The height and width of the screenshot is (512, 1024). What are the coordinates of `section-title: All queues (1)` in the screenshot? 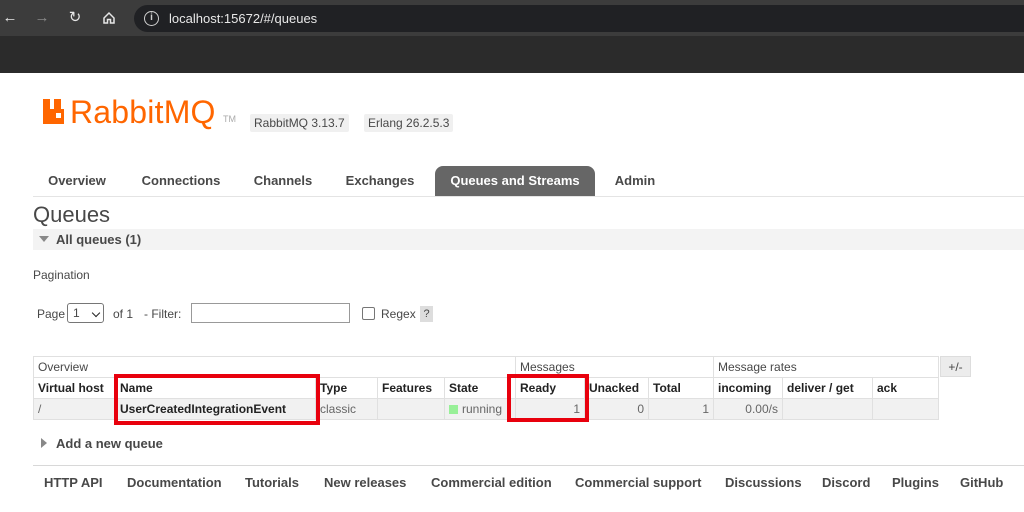 It's located at (98, 239).